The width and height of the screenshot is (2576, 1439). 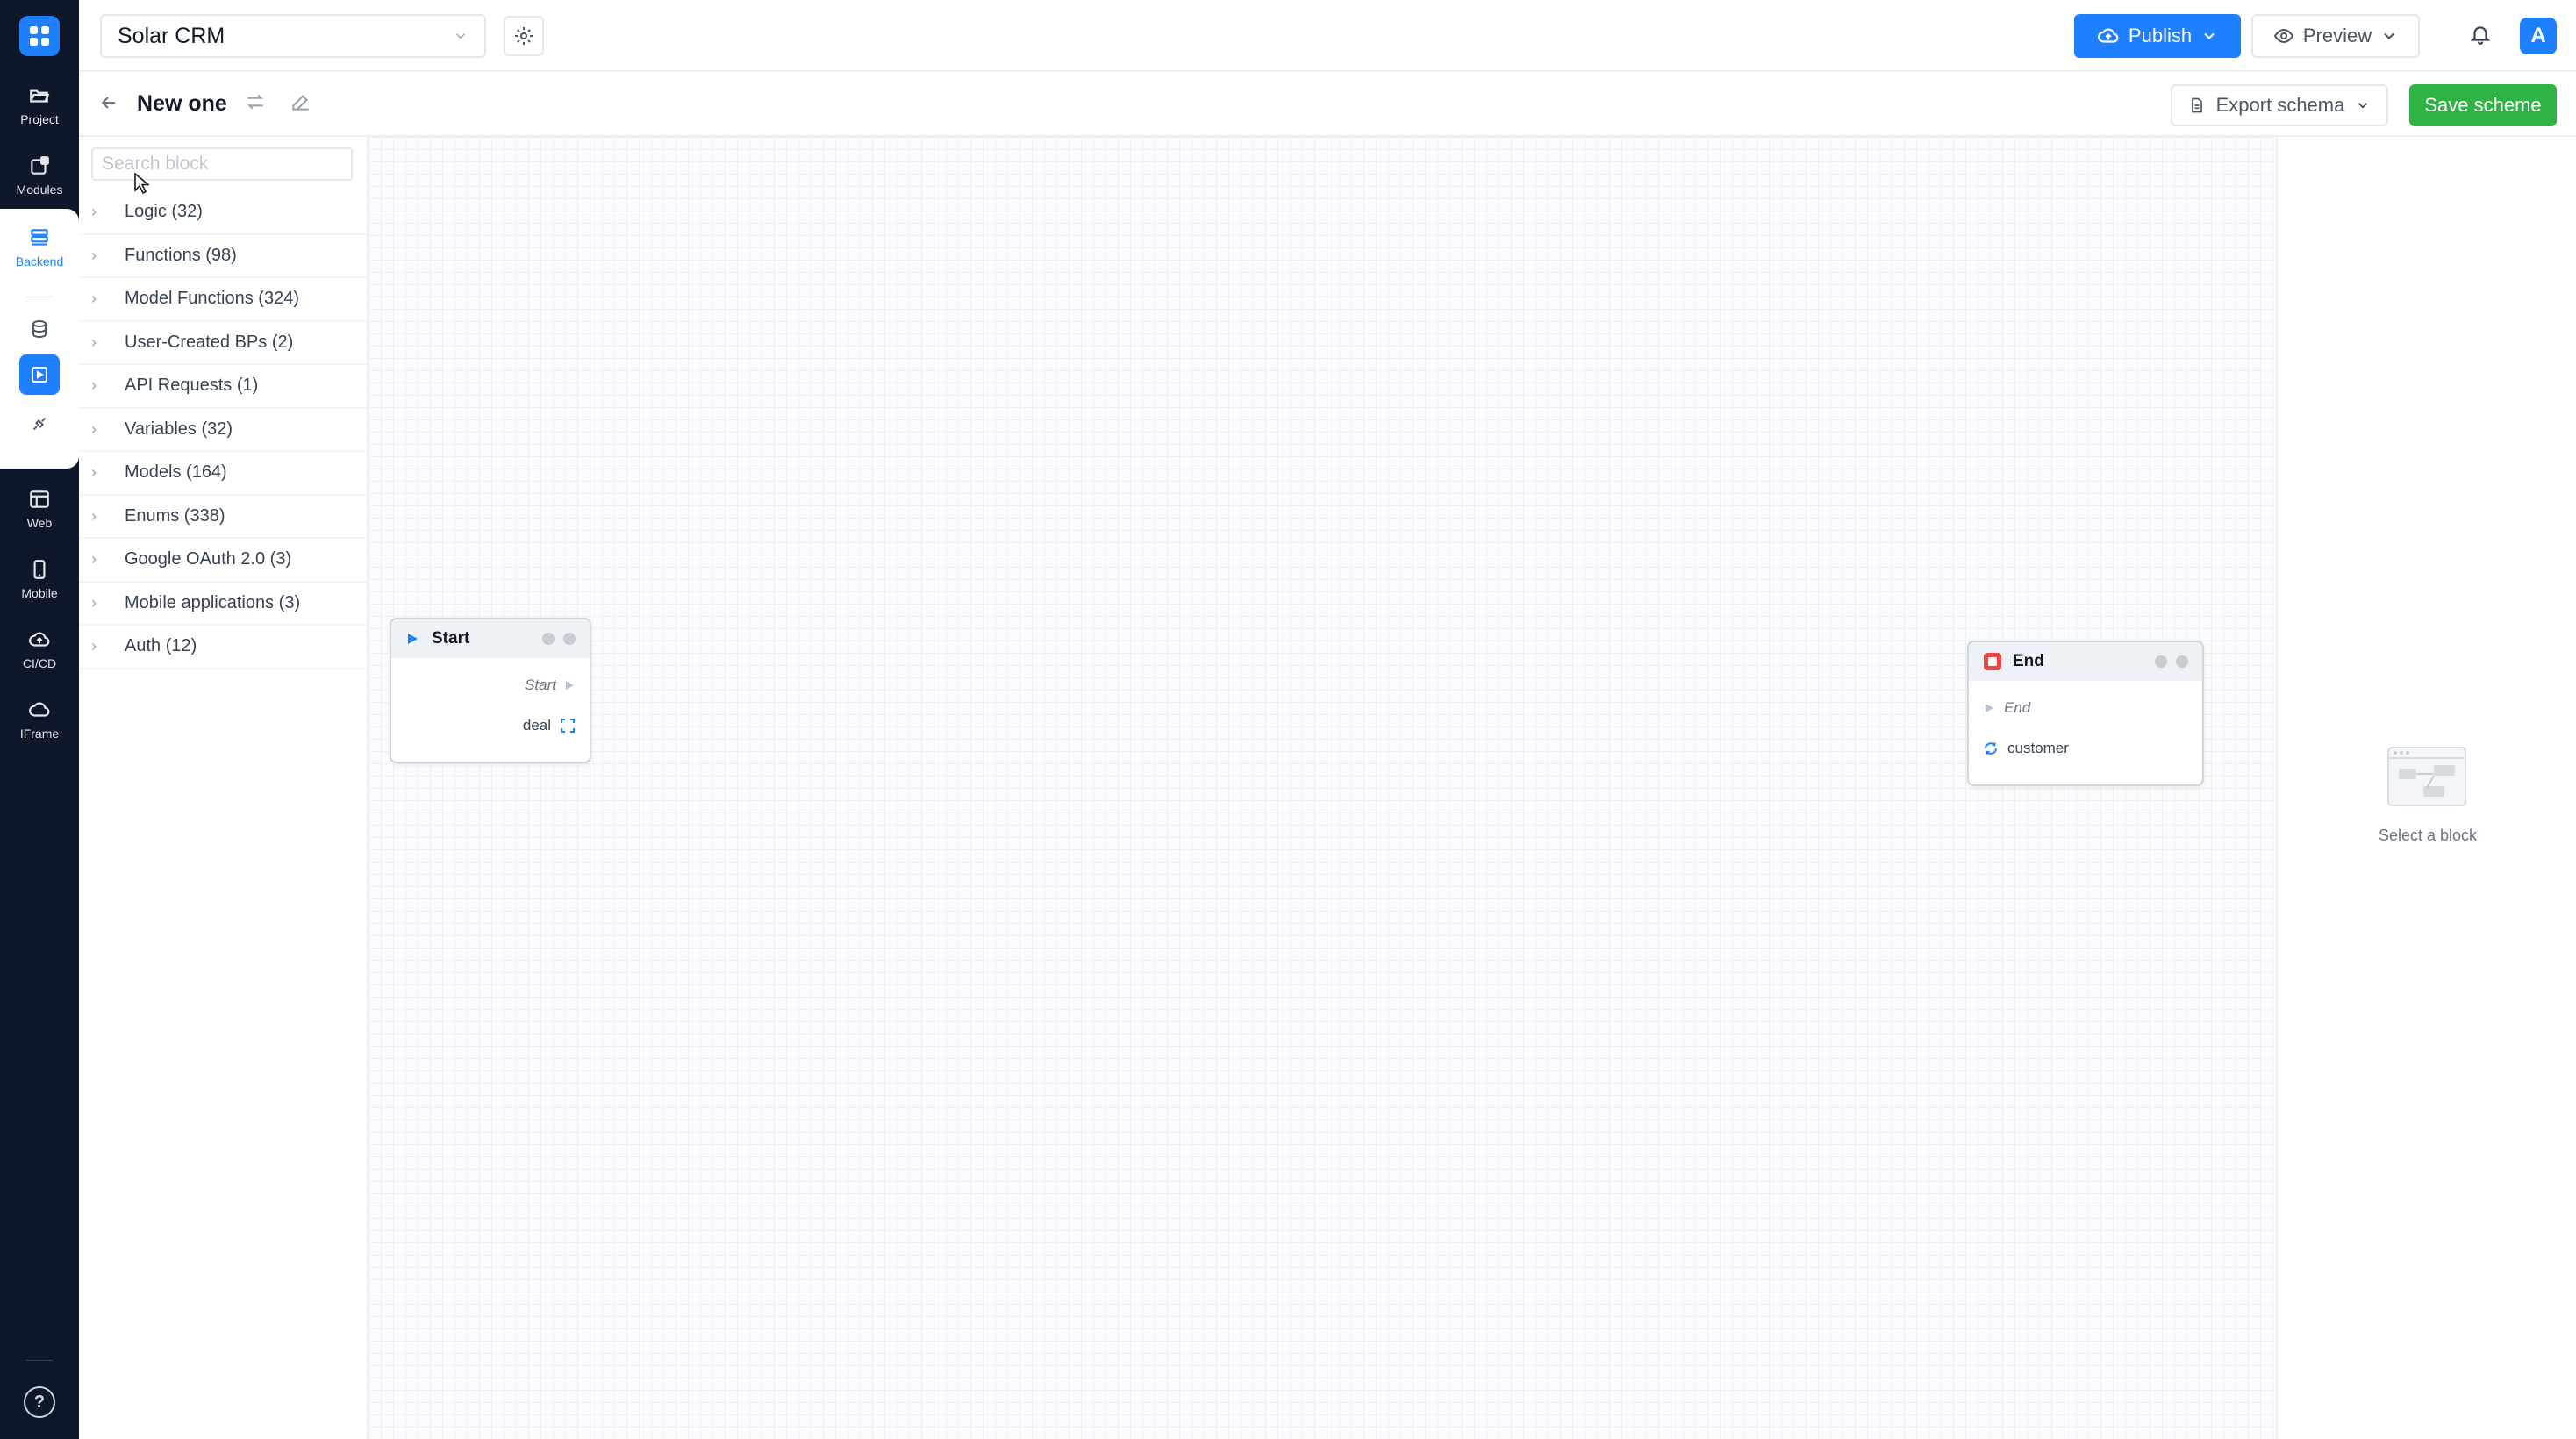 I want to click on node-flow-input: End, so click(x=2085, y=708).